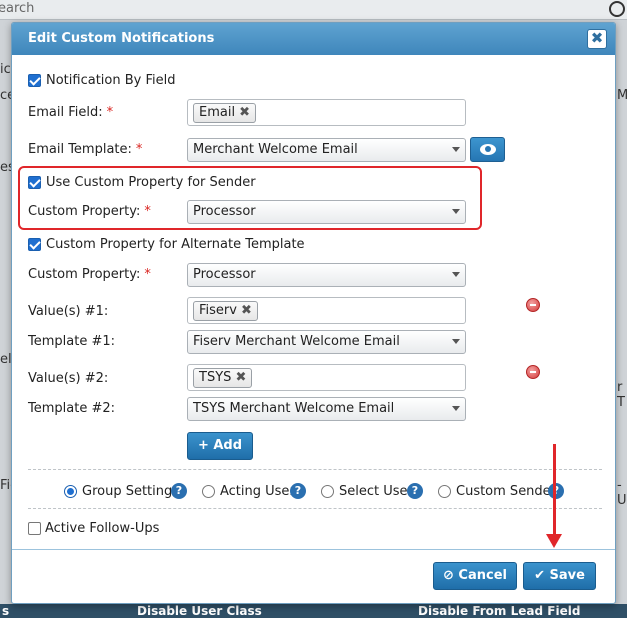 This screenshot has height=618, width=627. Describe the element at coordinates (257, 491) in the screenshot. I see `radio-label: Acting User` at that location.